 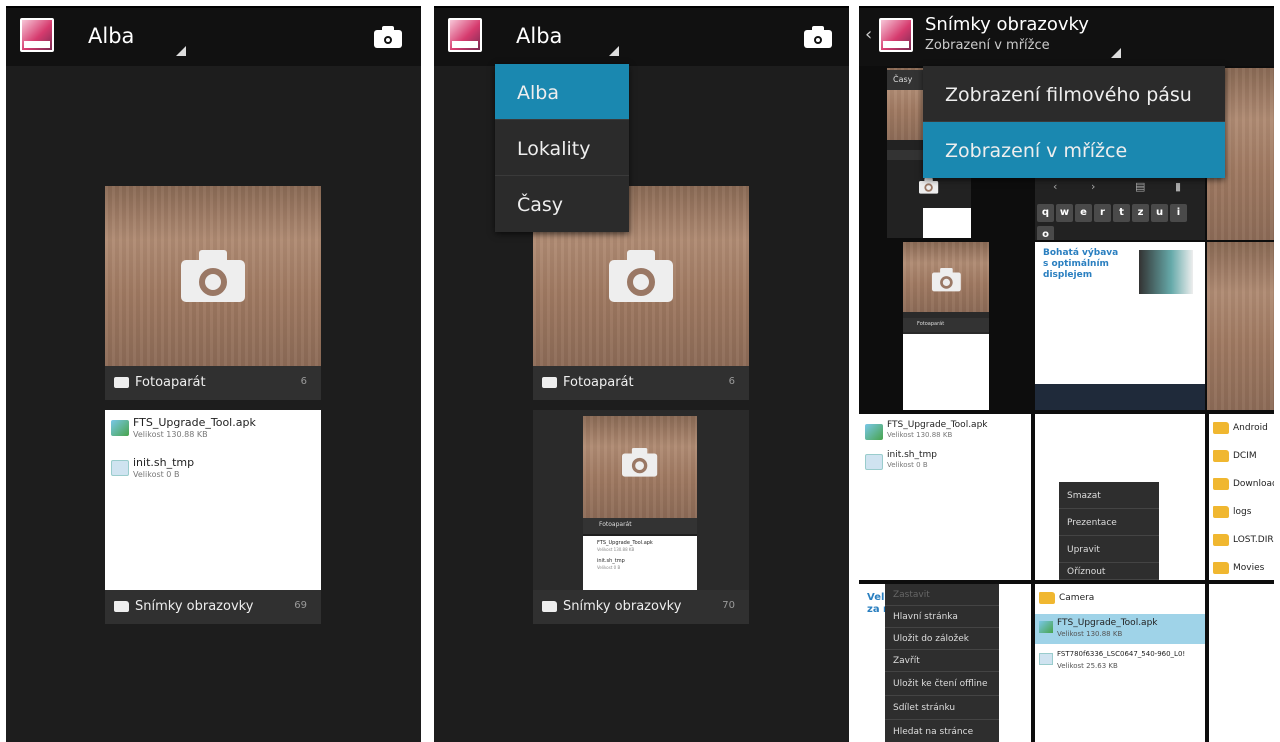 I want to click on ctx-item-upravit: Upravit, so click(x=1109, y=549).